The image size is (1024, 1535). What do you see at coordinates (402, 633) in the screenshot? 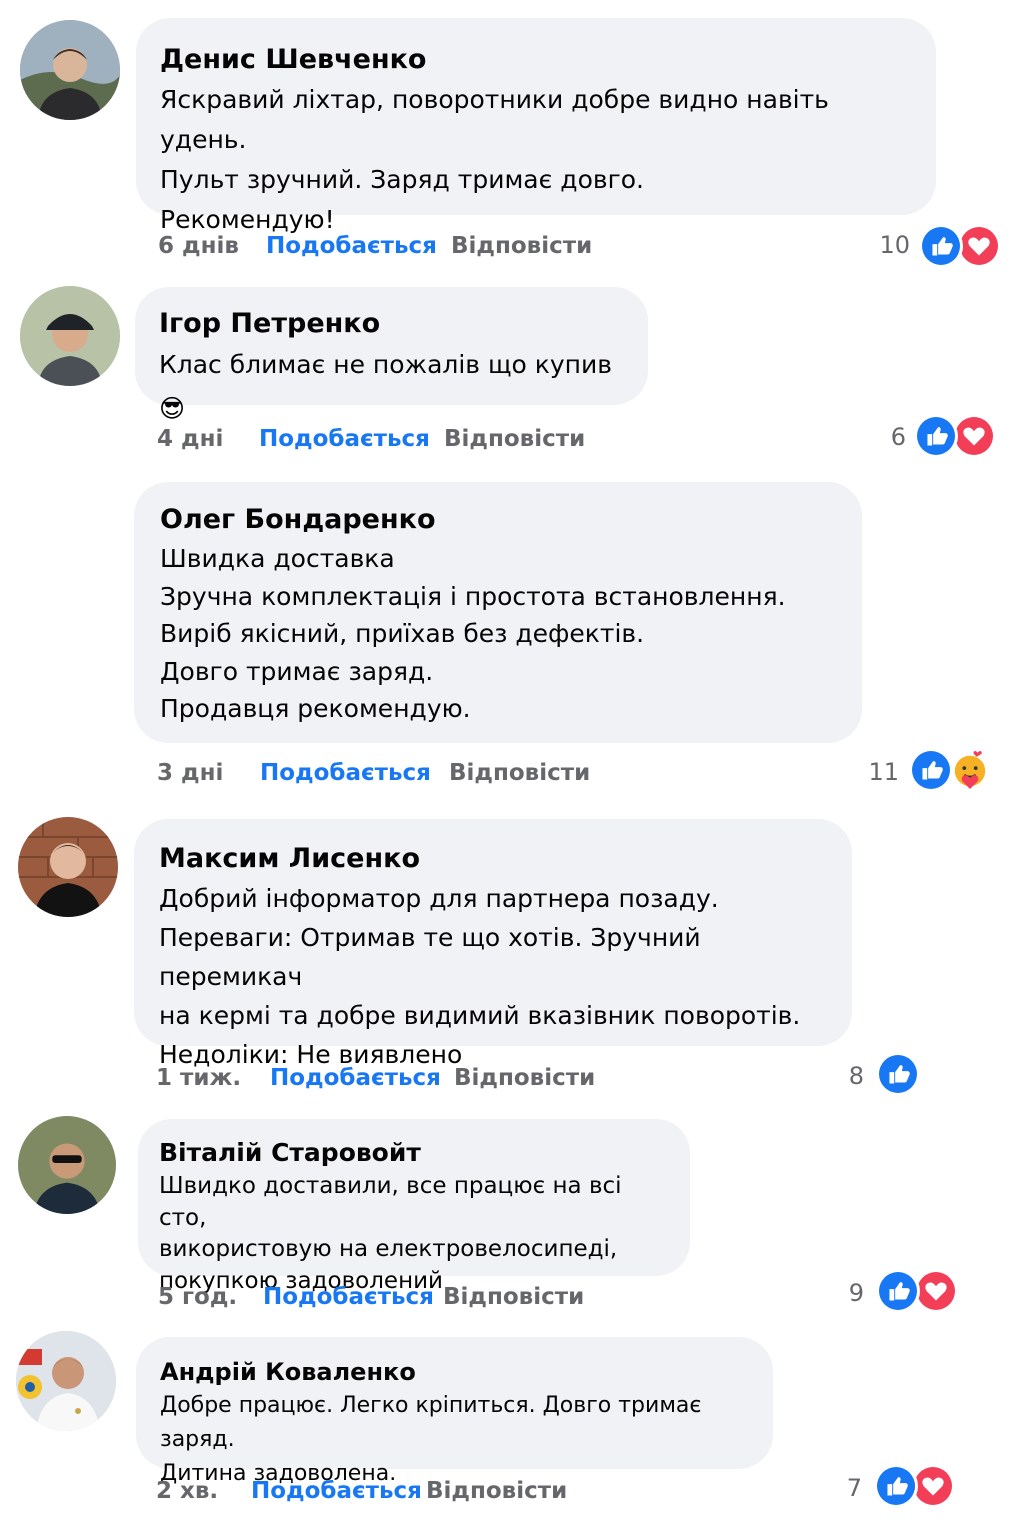
I see `comment-line: Виріб якісний, приїхав без дефектів.` at bounding box center [402, 633].